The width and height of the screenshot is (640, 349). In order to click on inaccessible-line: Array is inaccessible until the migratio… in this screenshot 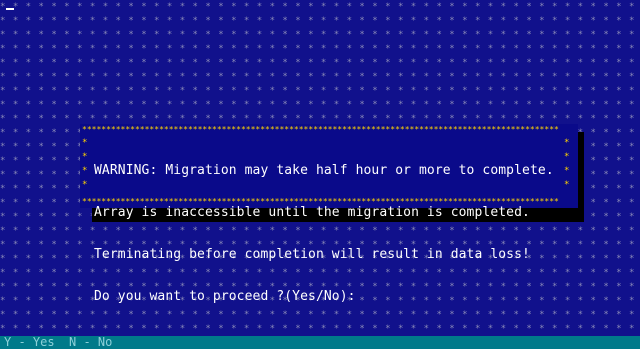, I will do `click(312, 212)`.